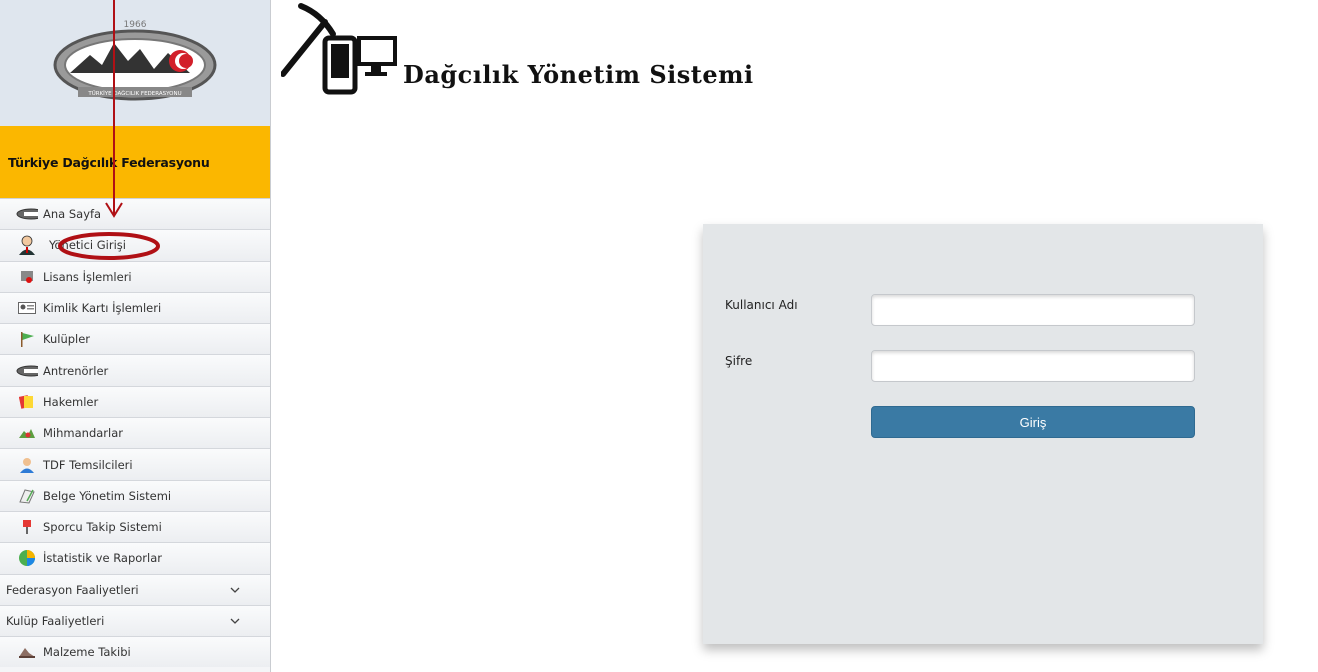 Image resolution: width=1318 pixels, height=672 pixels. What do you see at coordinates (87, 276) in the screenshot?
I see `sidebar-item-label: Lisans İşlemleri` at bounding box center [87, 276].